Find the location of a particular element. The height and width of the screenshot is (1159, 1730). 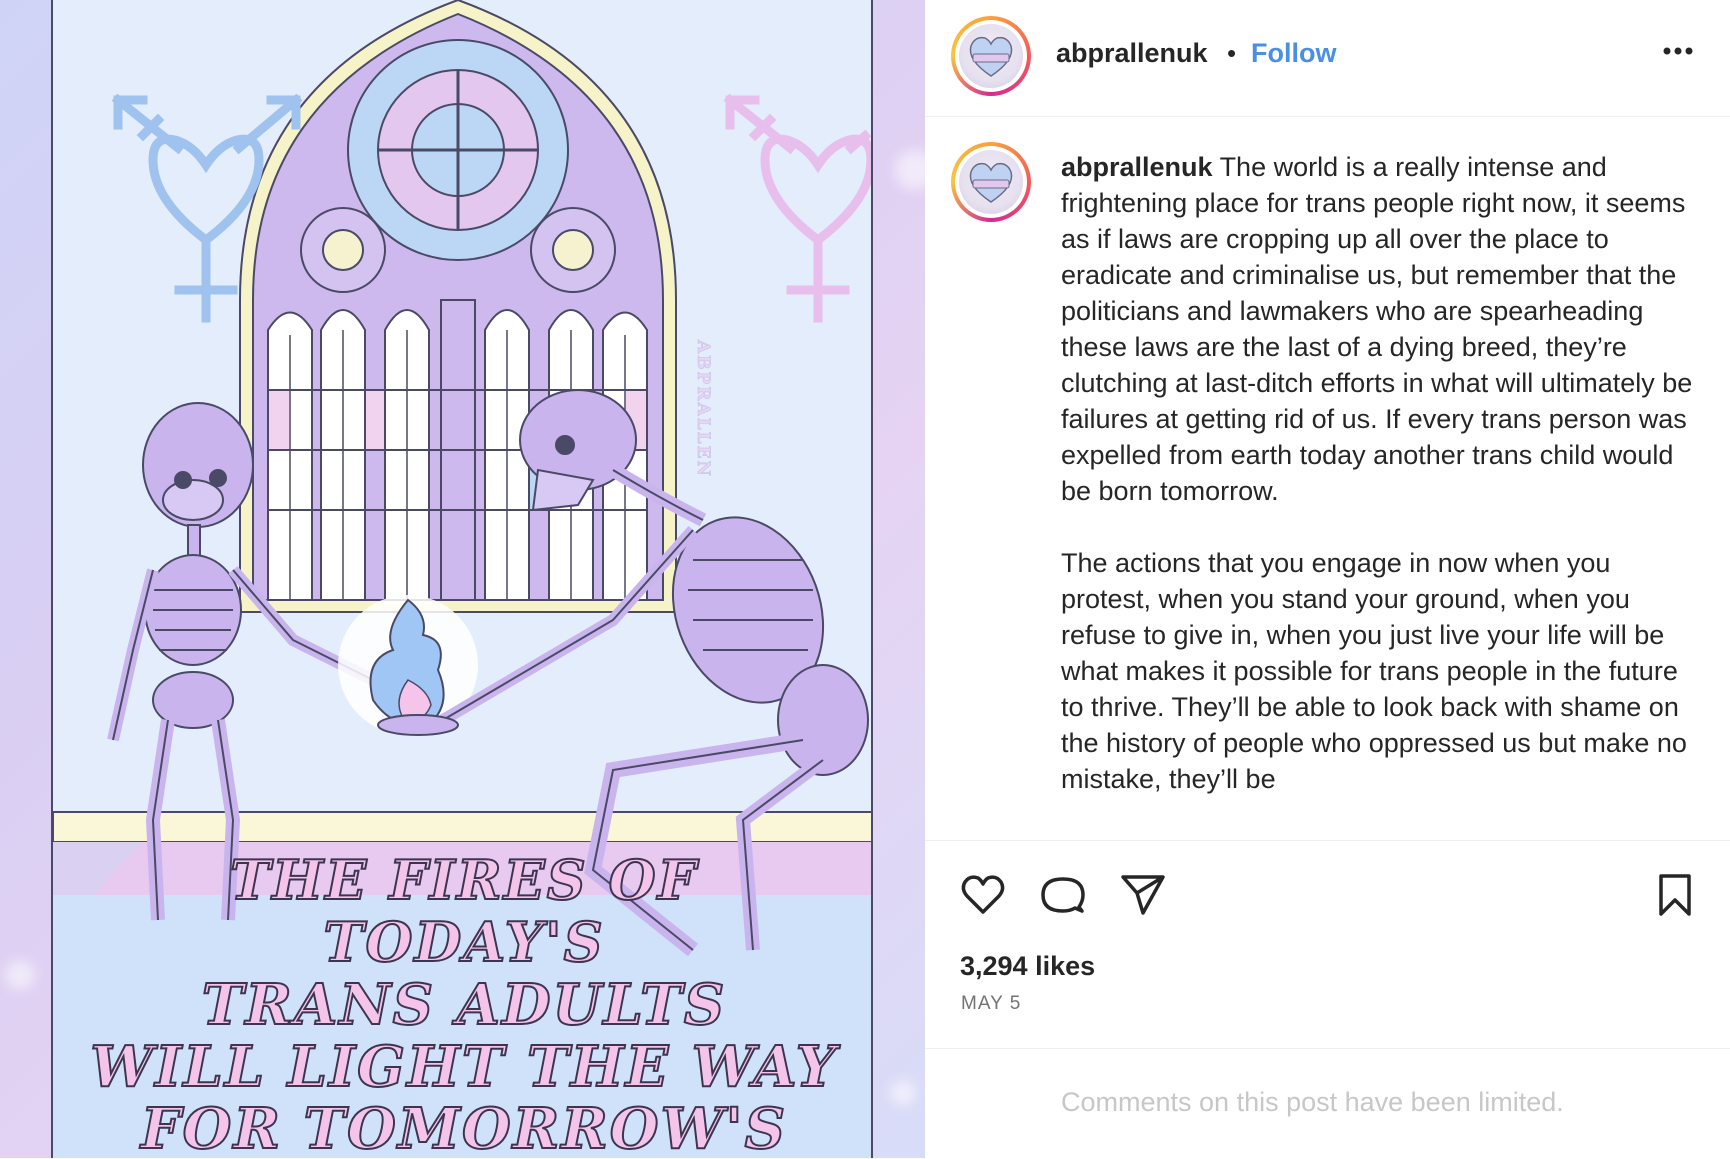

avatar is located at coordinates (991, 56).